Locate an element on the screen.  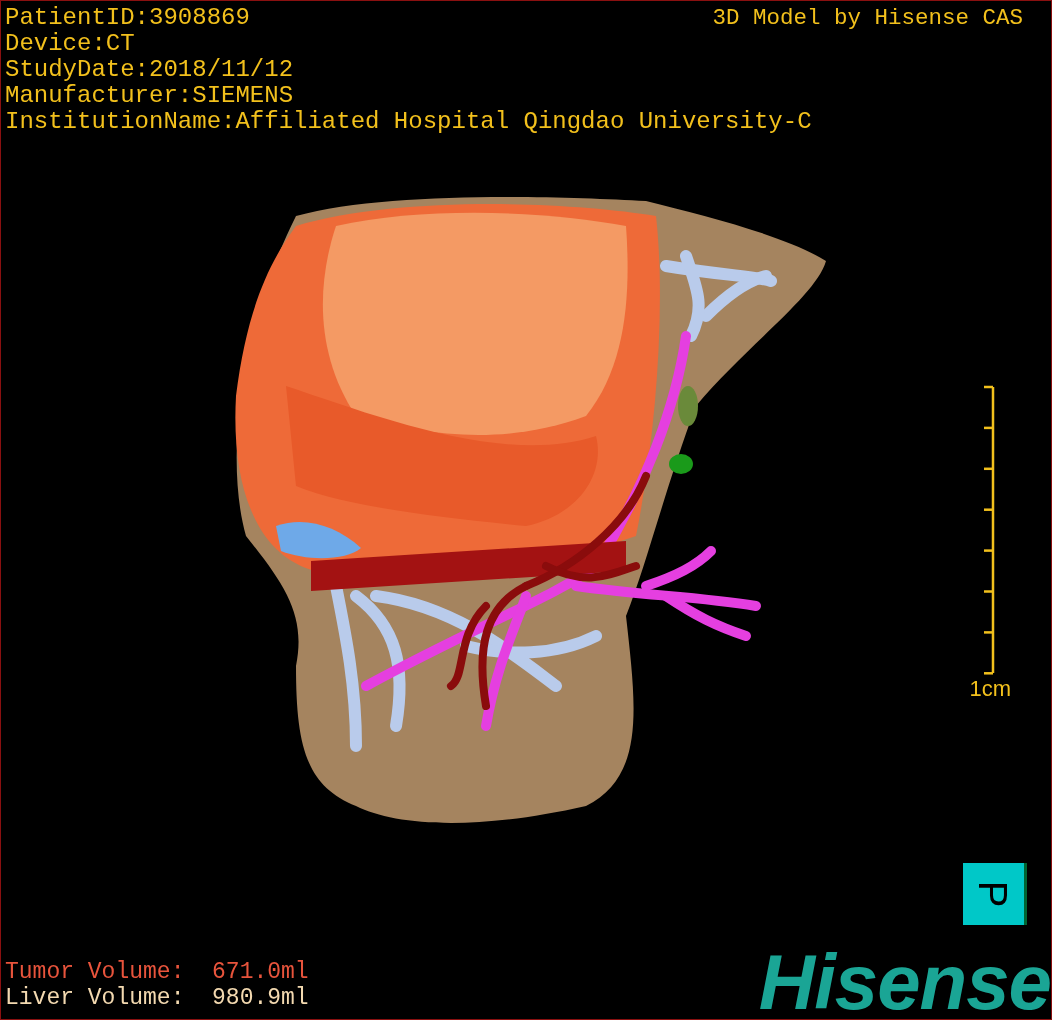
brand-logo: Hisense is located at coordinates (904, 982).